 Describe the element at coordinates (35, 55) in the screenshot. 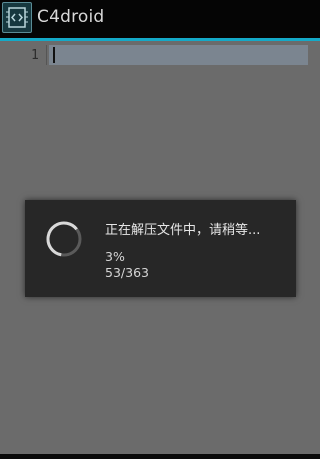

I see `line-number: 1` at that location.